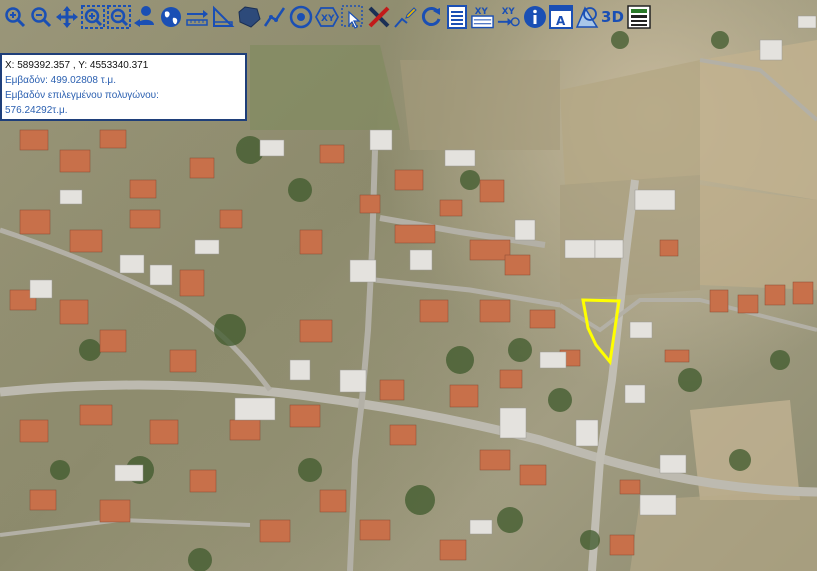 This screenshot has height=571, width=817. I want to click on measure-area-icon, so click(222, 17).